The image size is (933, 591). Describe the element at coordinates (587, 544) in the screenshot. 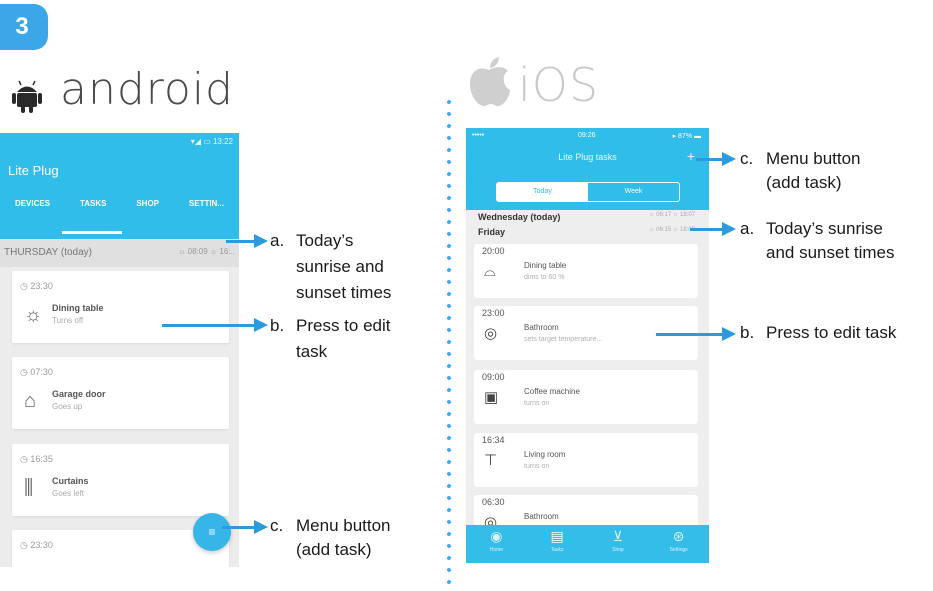

I see `ios-tab-bar: ◉ Home ▤ Tasks ⊻ Shop ⊛ Settings` at that location.